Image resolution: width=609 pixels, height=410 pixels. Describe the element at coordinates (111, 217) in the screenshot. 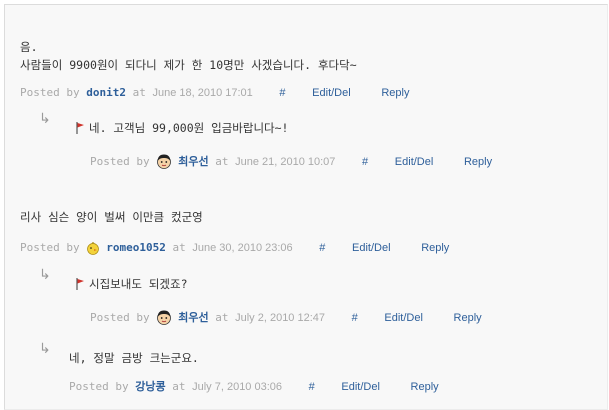

I see `comment-text: 리사 심슨 양이 벌써 이만큼 컸군영` at that location.